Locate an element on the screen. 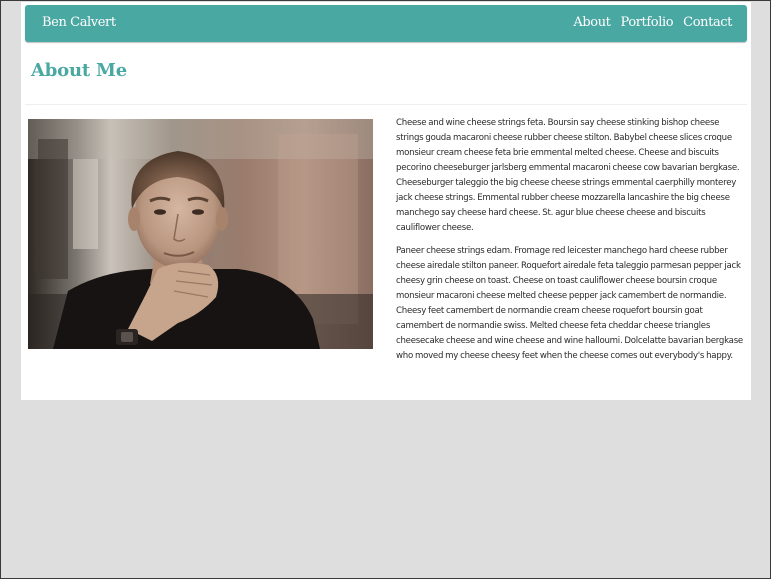 This screenshot has height=579, width=771. nav-link-about: About is located at coordinates (592, 22).